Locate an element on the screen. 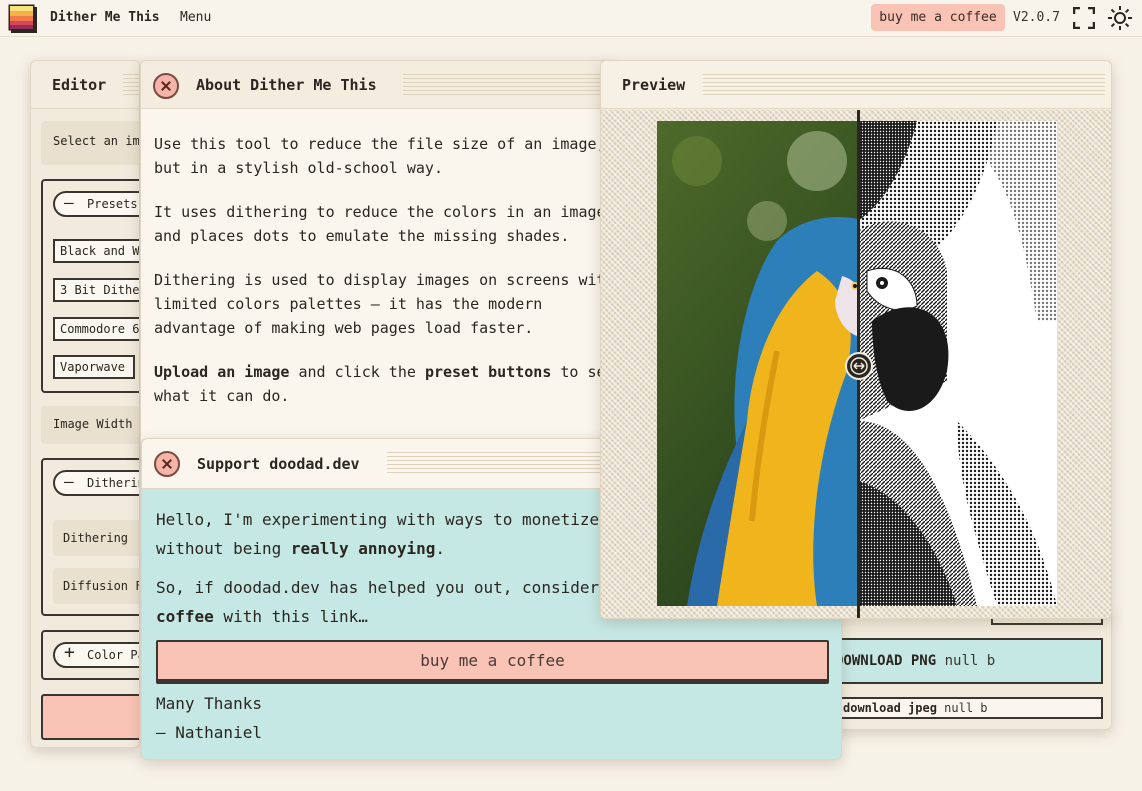 Image resolution: width=1142 pixels, height=791 pixels. thanks-text: Many Thanks is located at coordinates (209, 703).